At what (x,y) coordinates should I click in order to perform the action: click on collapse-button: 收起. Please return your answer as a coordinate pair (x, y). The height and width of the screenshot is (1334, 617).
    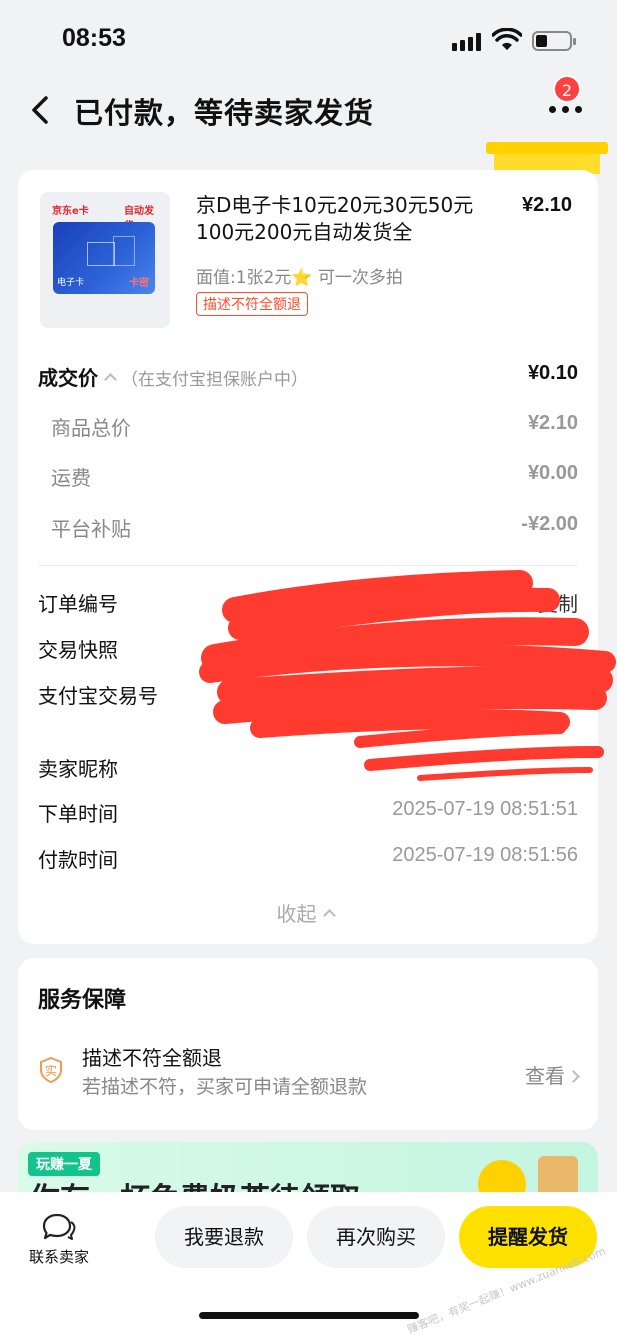
    Looking at the image, I should click on (308, 912).